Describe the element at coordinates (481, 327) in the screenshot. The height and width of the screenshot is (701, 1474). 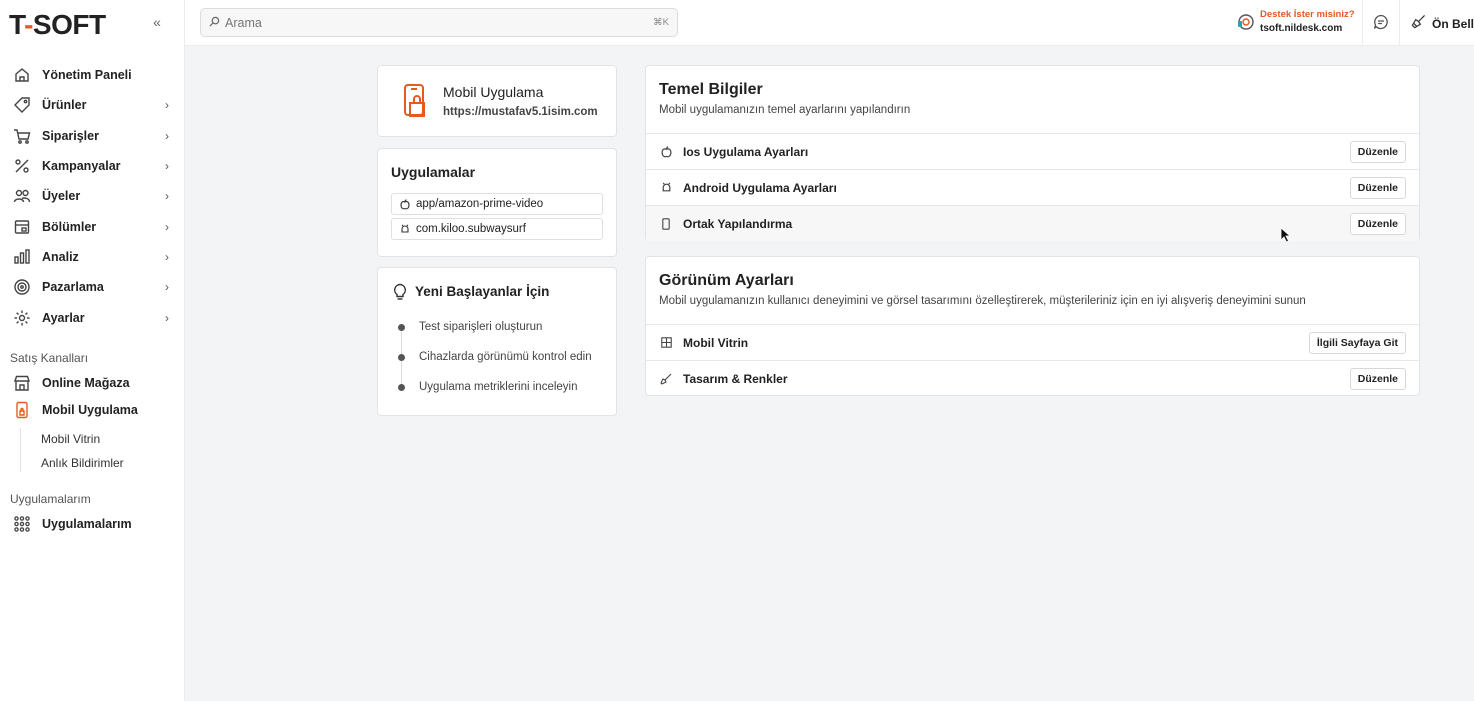
I see `step-label: Test siparişleri oluşturun` at that location.